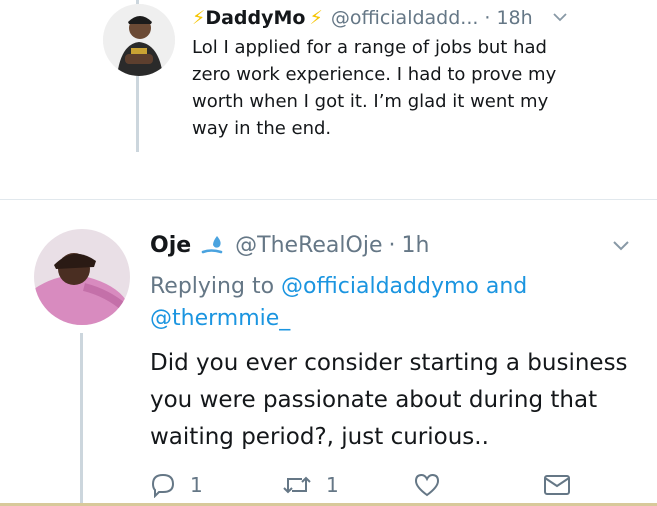 The image size is (657, 506). Describe the element at coordinates (308, 245) in the screenshot. I see `tweet2-handle: @TheRealOje` at that location.